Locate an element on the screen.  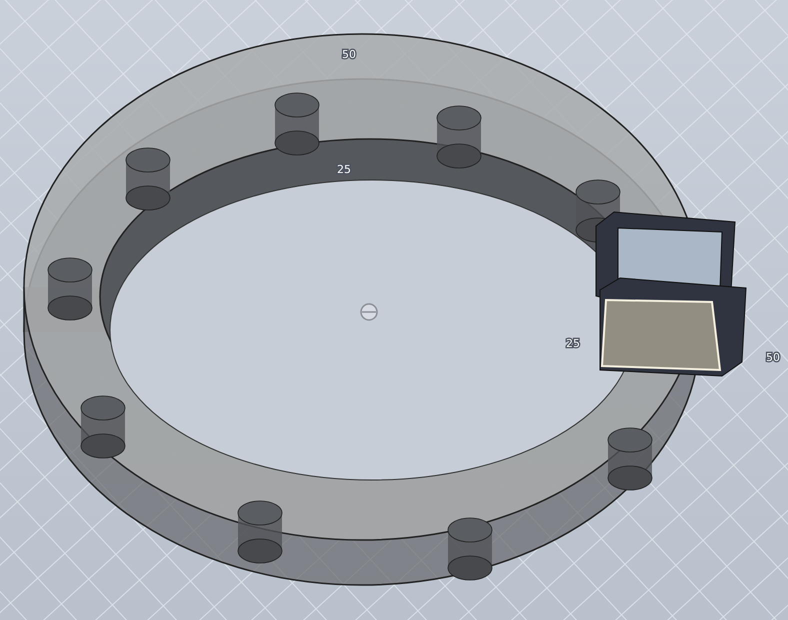
origin-marker-icon is located at coordinates (369, 312).